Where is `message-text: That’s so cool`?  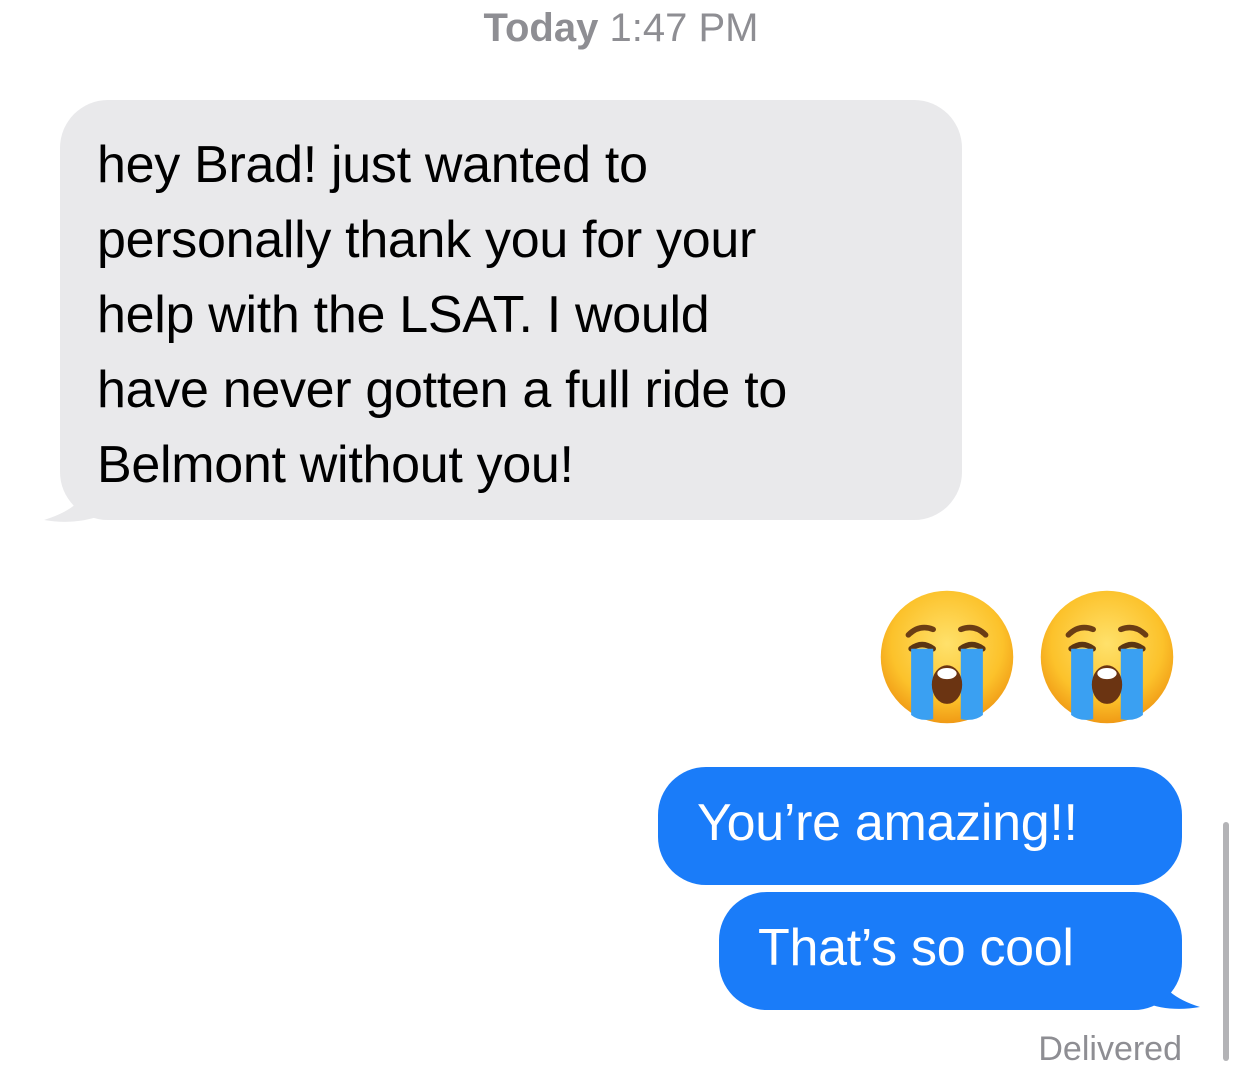 message-text: That’s so cool is located at coordinates (916, 948).